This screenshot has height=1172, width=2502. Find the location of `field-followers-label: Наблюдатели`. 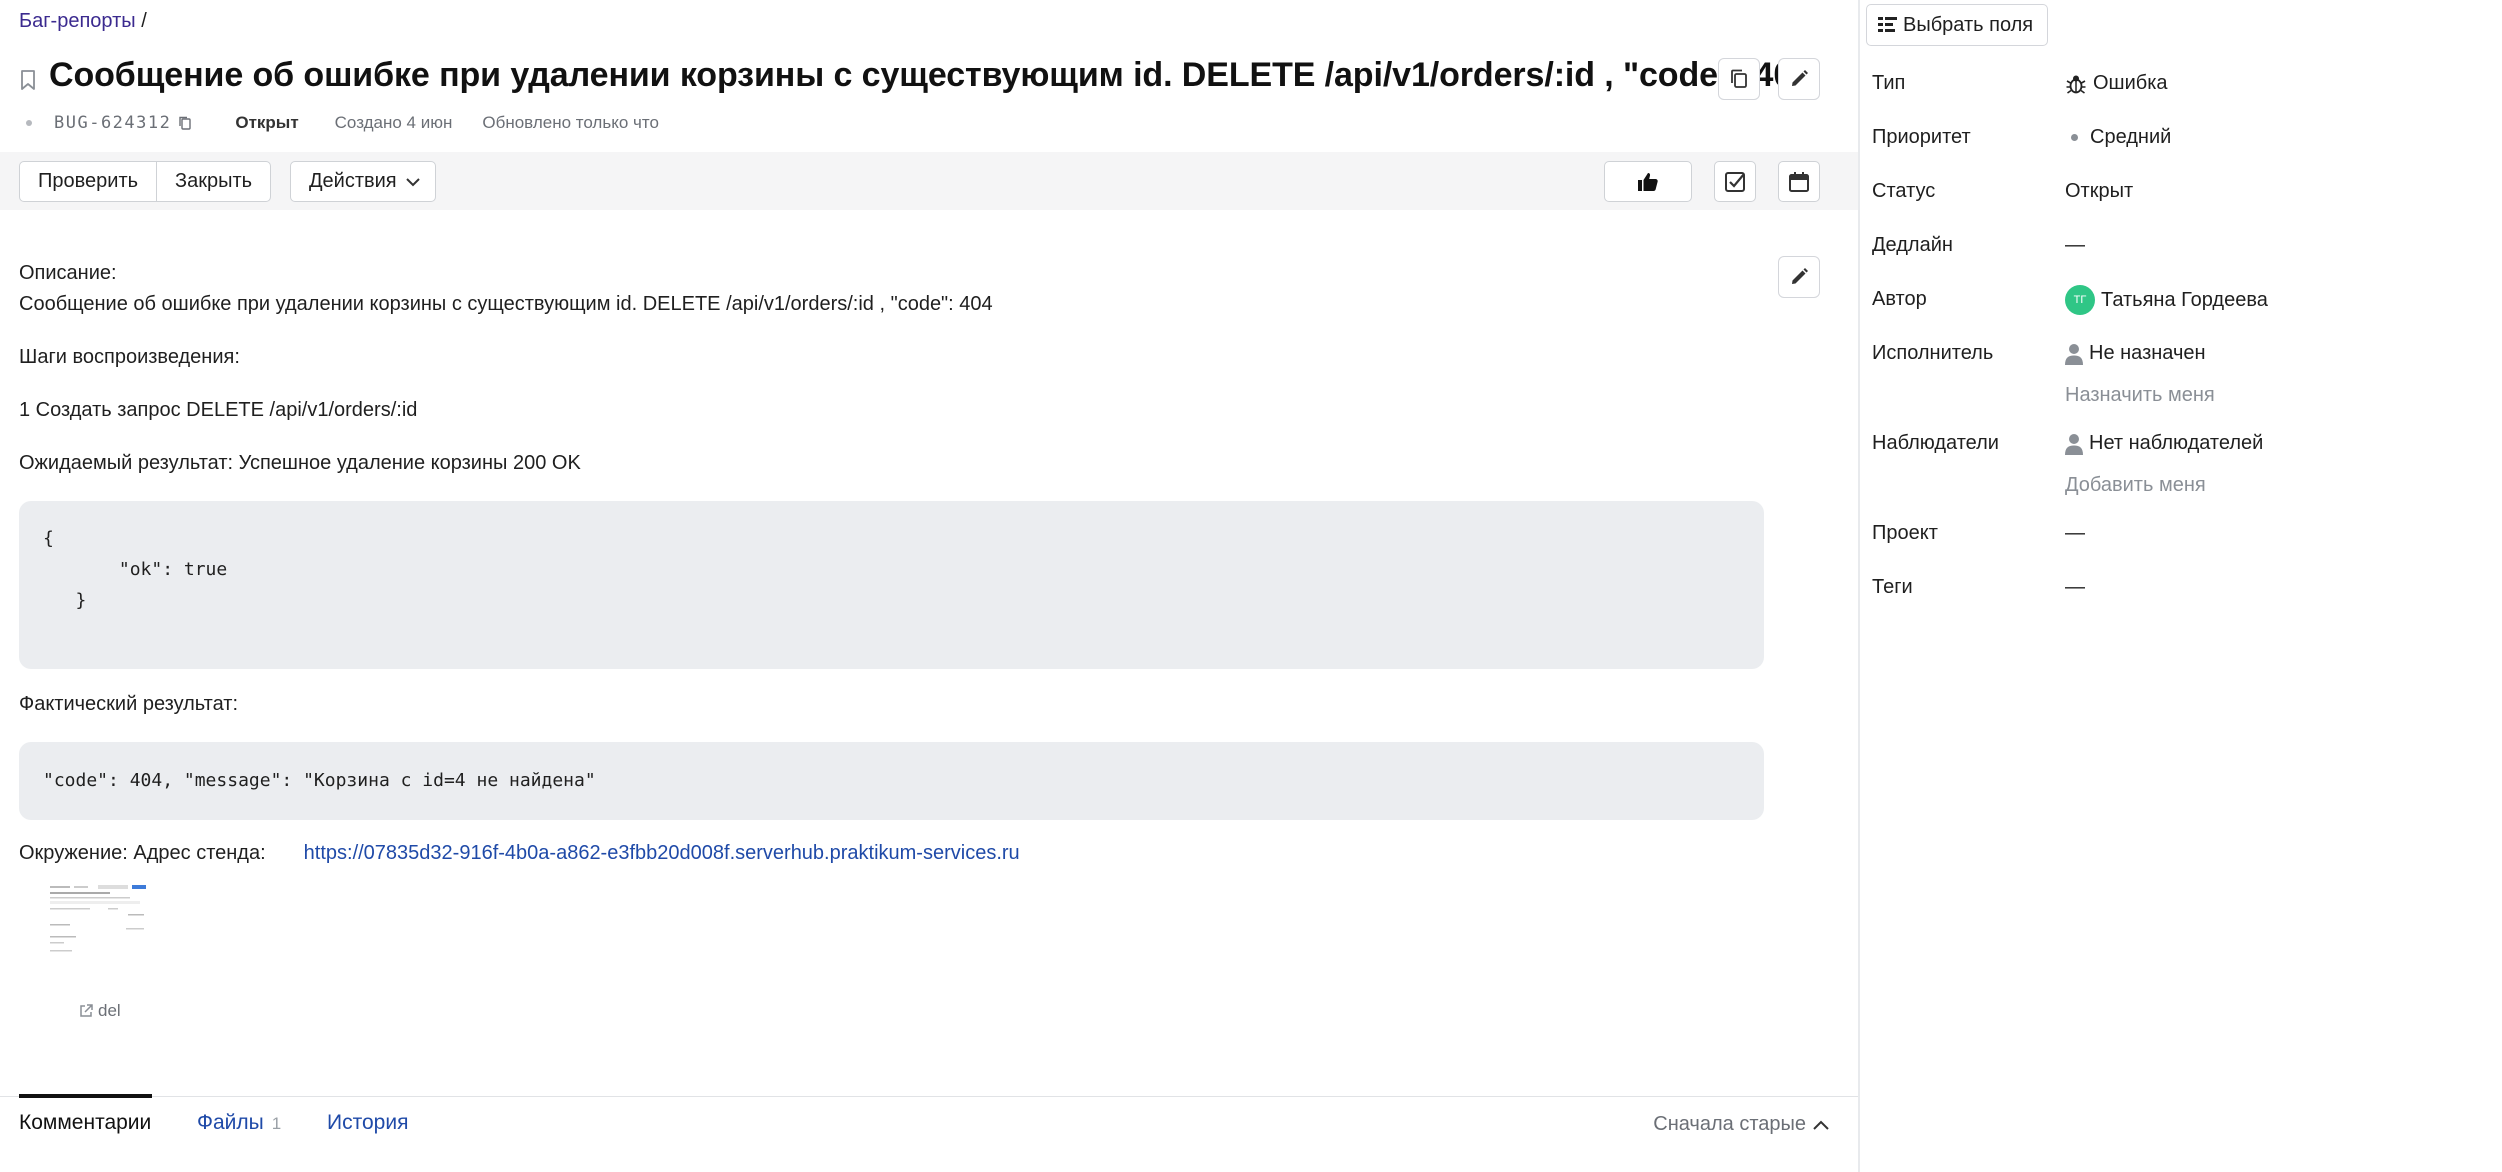

field-followers-label: Наблюдатели is located at coordinates (1935, 443).